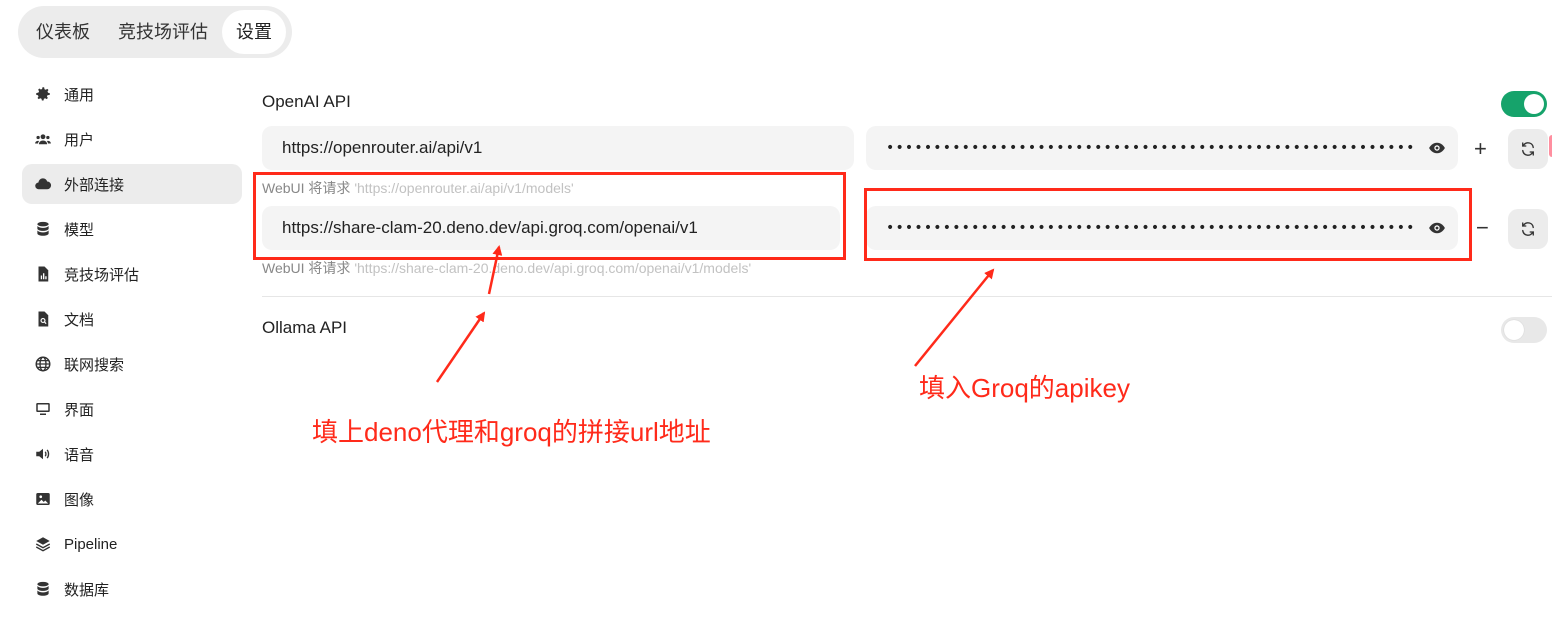 Image resolution: width=1552 pixels, height=637 pixels. Describe the element at coordinates (43, 409) in the screenshot. I see `monitor-icon` at that location.